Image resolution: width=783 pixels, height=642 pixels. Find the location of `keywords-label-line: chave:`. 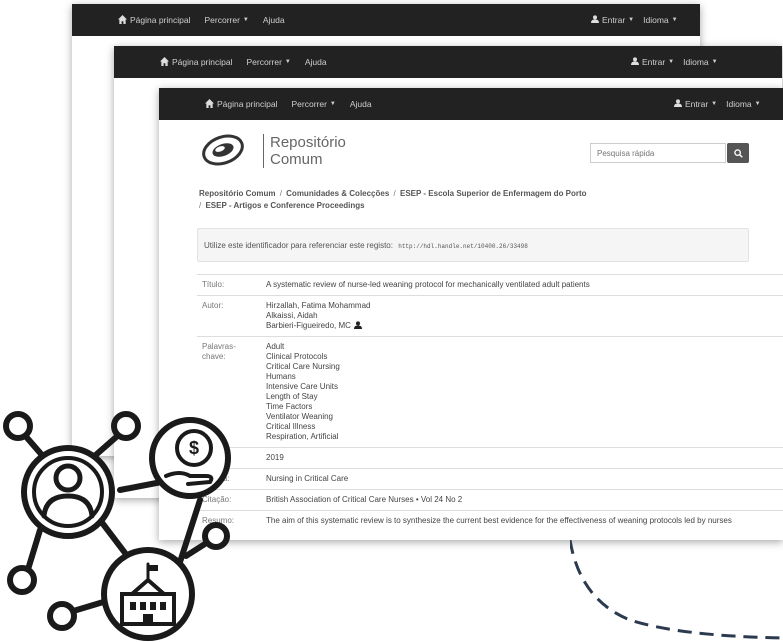

keywords-label-line: chave: is located at coordinates (214, 356).